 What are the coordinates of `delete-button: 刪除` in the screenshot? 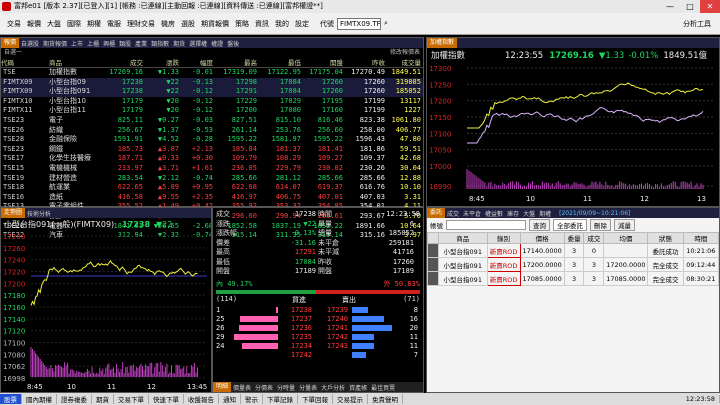 It's located at (600, 225).